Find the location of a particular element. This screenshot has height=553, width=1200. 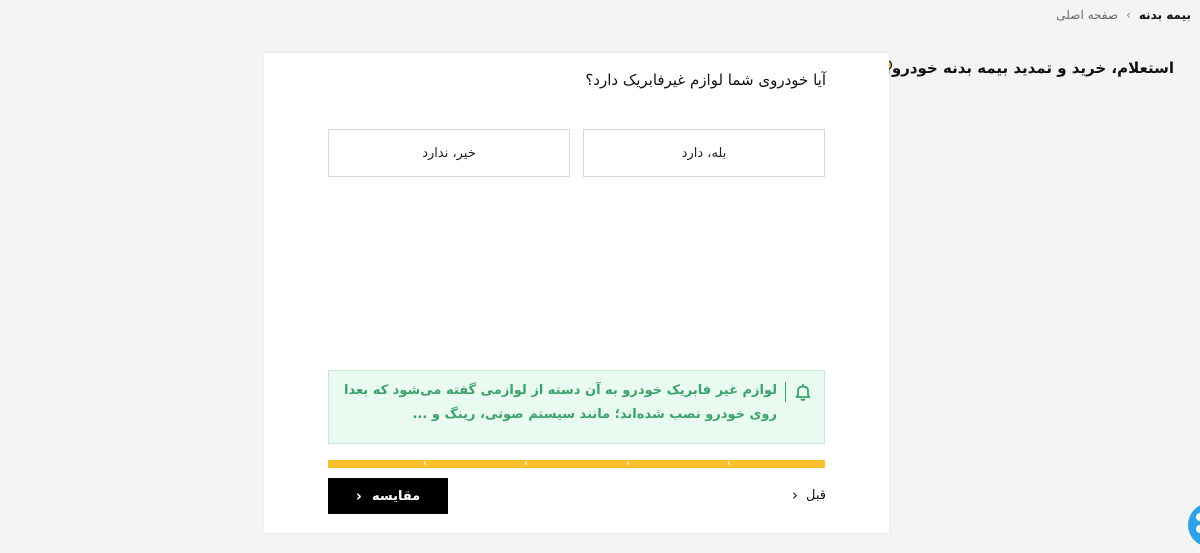

chat-support-button is located at coordinates (1194, 525).